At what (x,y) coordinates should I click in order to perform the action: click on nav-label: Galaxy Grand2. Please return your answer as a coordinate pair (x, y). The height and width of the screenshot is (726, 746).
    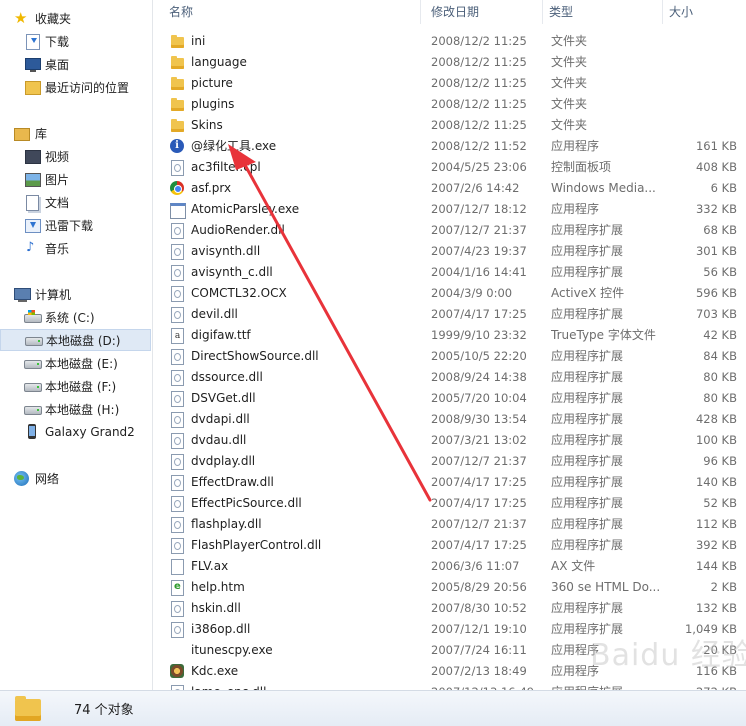
    Looking at the image, I should click on (90, 432).